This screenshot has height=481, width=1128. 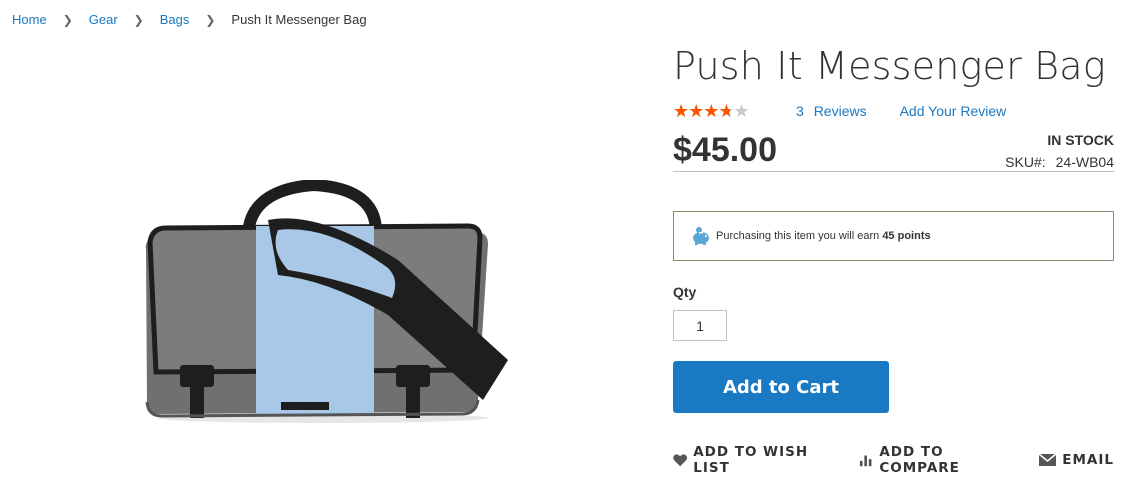 What do you see at coordinates (893, 111) in the screenshot?
I see `reviews-summary: ★★★★★ ★★★★★ 3 Reviews Add Your Review` at bounding box center [893, 111].